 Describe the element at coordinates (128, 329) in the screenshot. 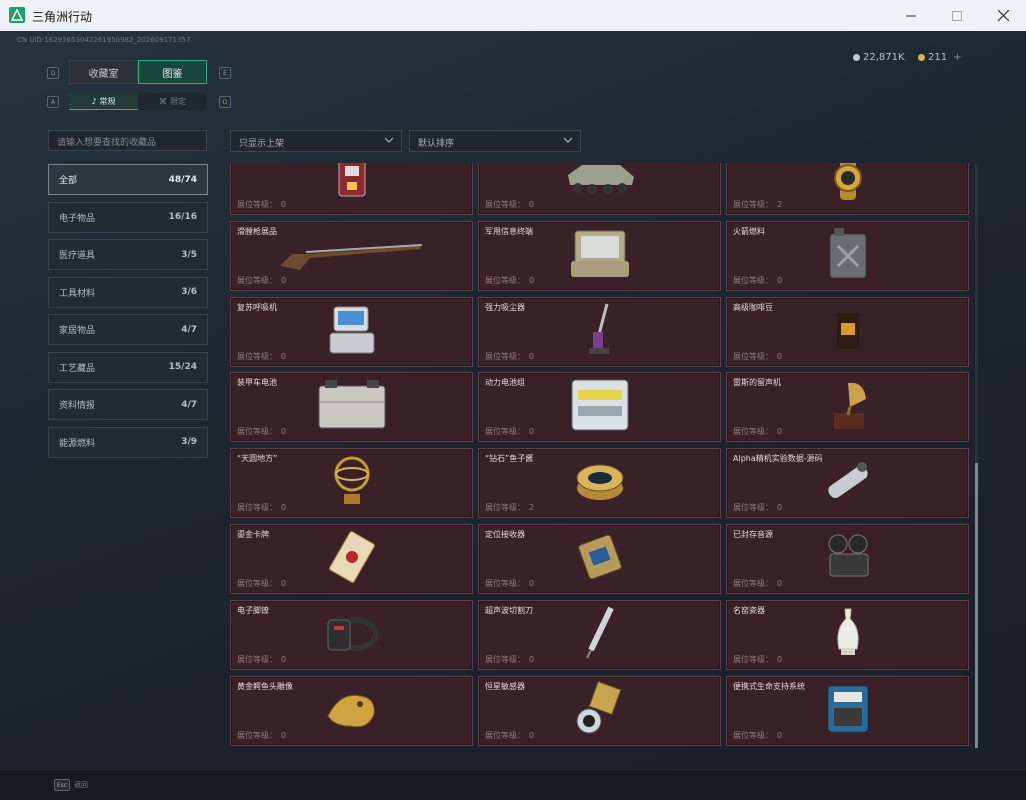

I see `category-item: 家居物品 4/7` at that location.